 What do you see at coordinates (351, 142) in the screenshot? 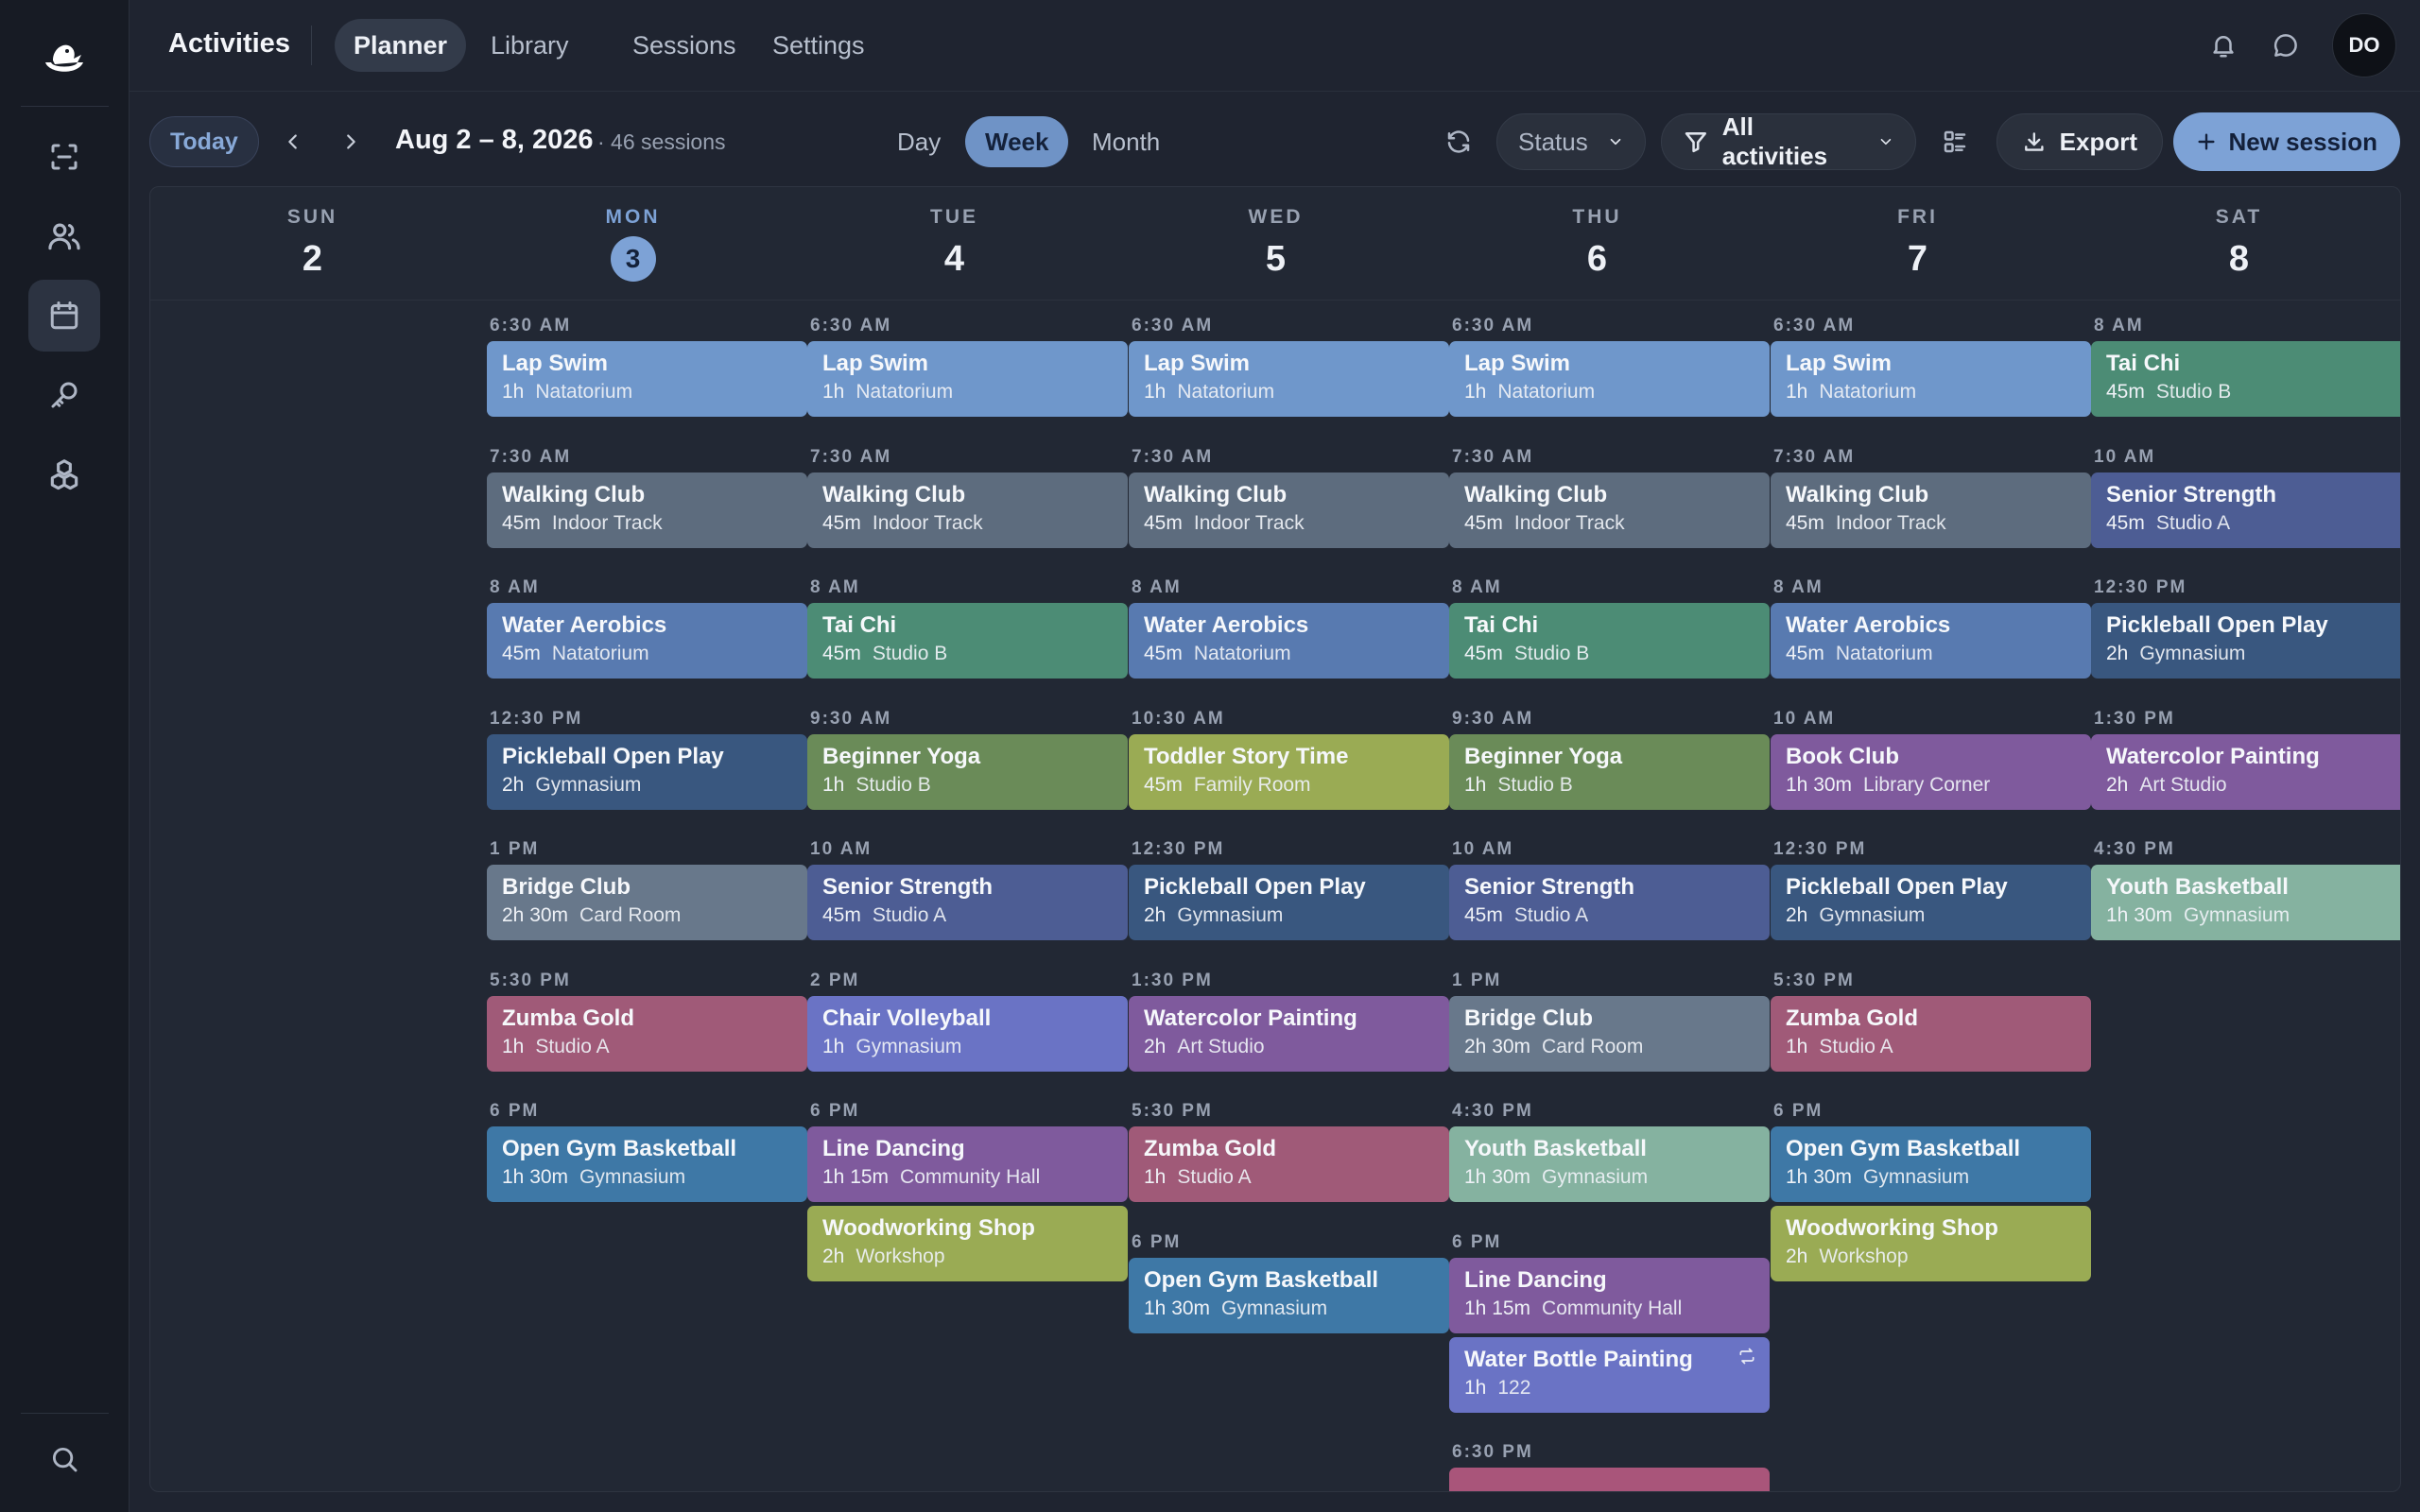
I see `next-week-icon` at bounding box center [351, 142].